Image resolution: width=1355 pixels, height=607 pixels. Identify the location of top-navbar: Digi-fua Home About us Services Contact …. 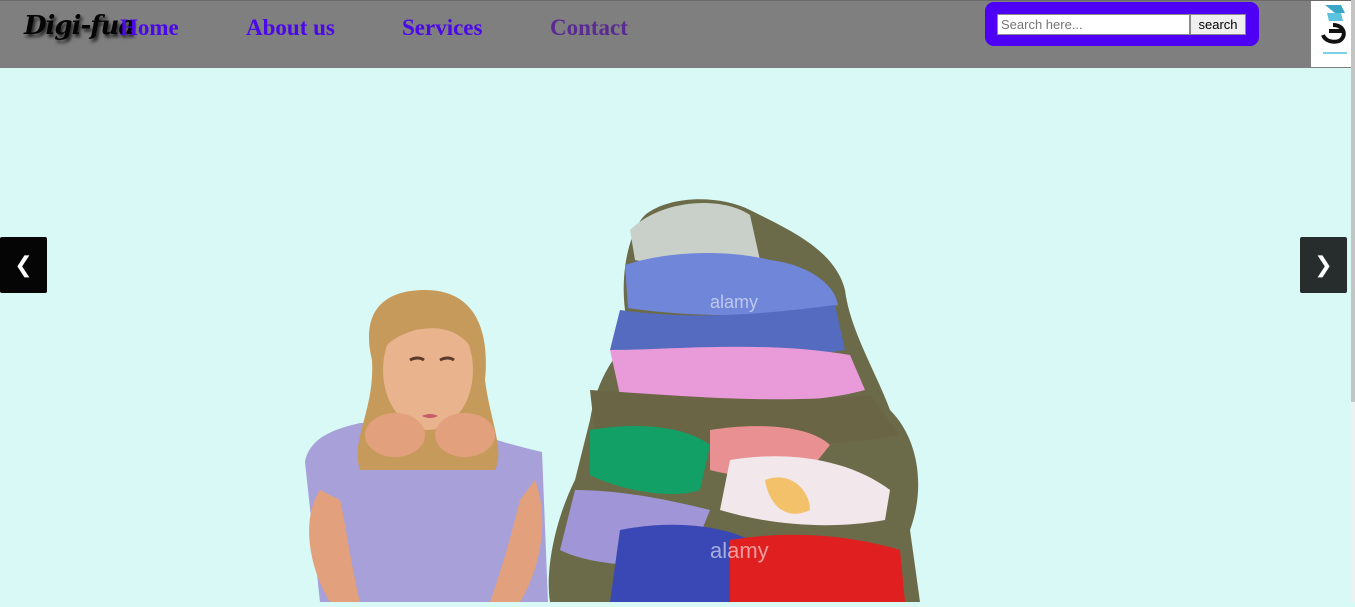
(677, 34).